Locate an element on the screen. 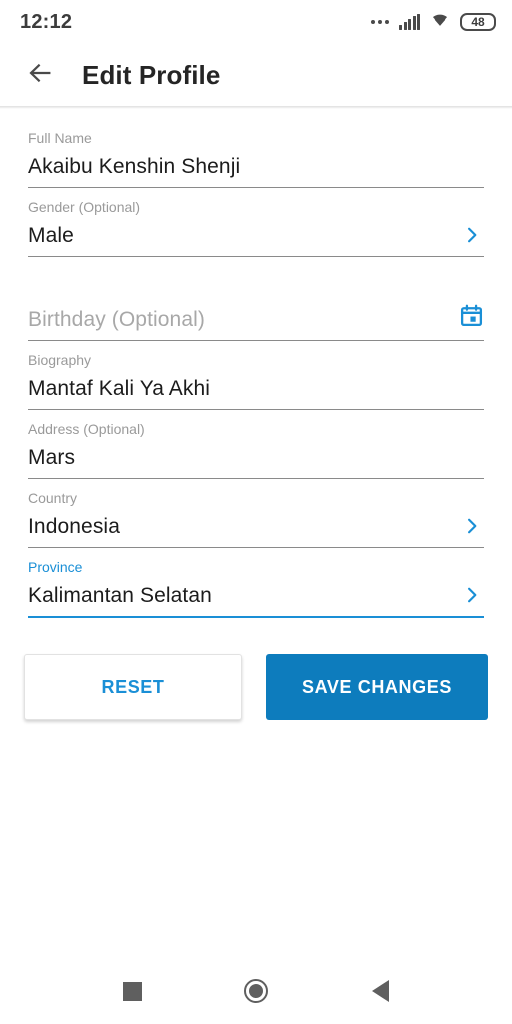 The image size is (512, 1024). circle-home-icon is located at coordinates (256, 991).